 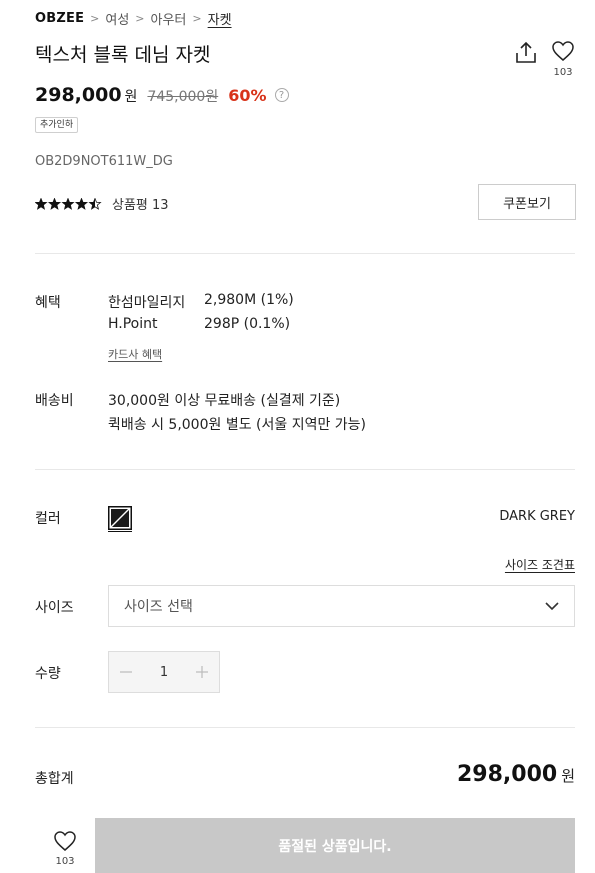 What do you see at coordinates (568, 776) in the screenshot?
I see `total-unit: 원` at bounding box center [568, 776].